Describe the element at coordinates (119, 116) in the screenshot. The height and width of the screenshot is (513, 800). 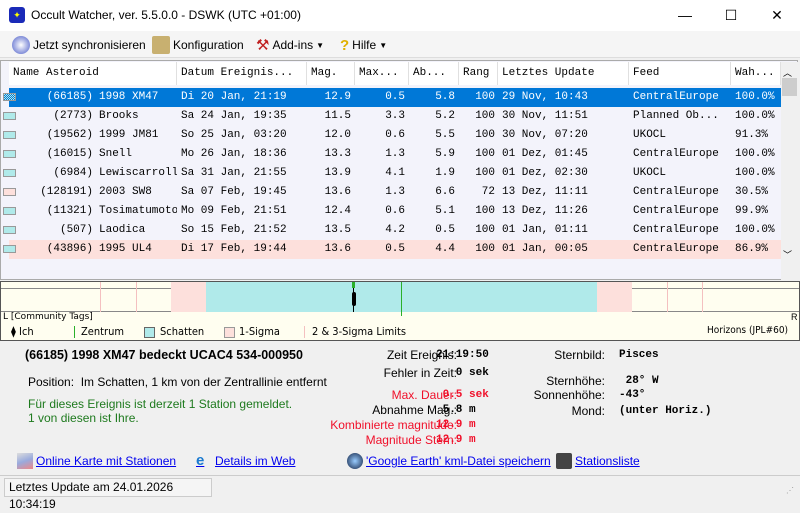
I see `asteroid-name: Brooks` at that location.